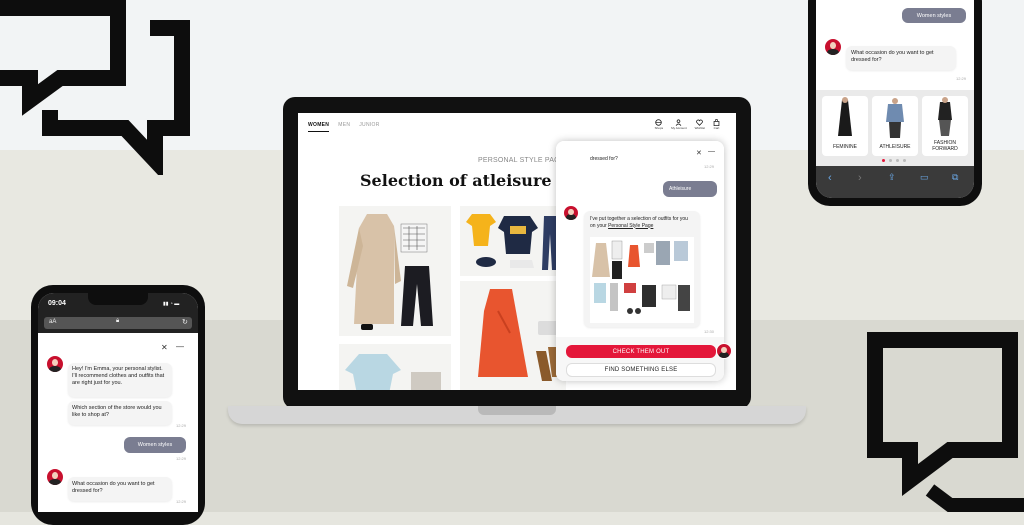 The image size is (1024, 525). I want to click on globe-icon, so click(659, 122).